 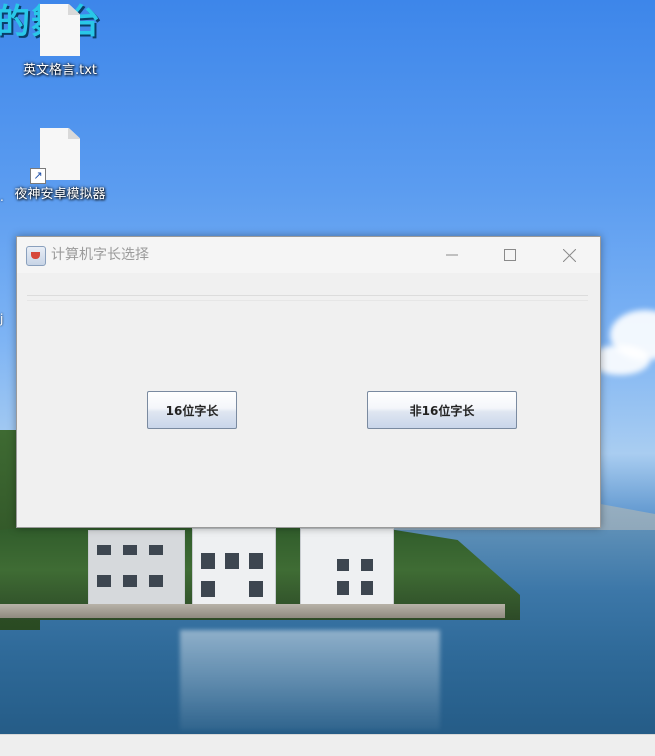 I want to click on desktop-icon-text-file: 英文格言.txt, so click(x=60, y=42).